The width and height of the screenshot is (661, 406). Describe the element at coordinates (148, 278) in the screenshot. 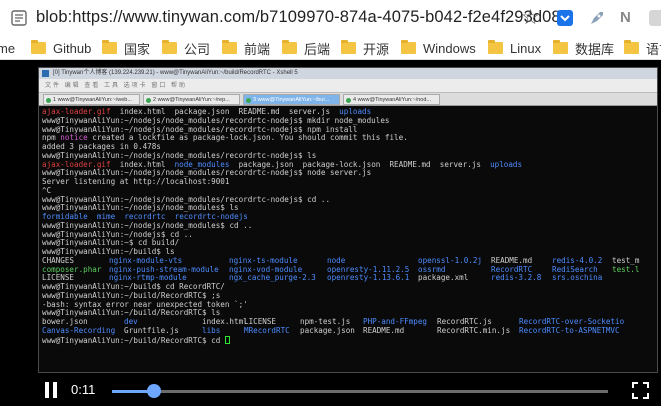

I see `file-entry: nginx-rtmp-module` at that location.